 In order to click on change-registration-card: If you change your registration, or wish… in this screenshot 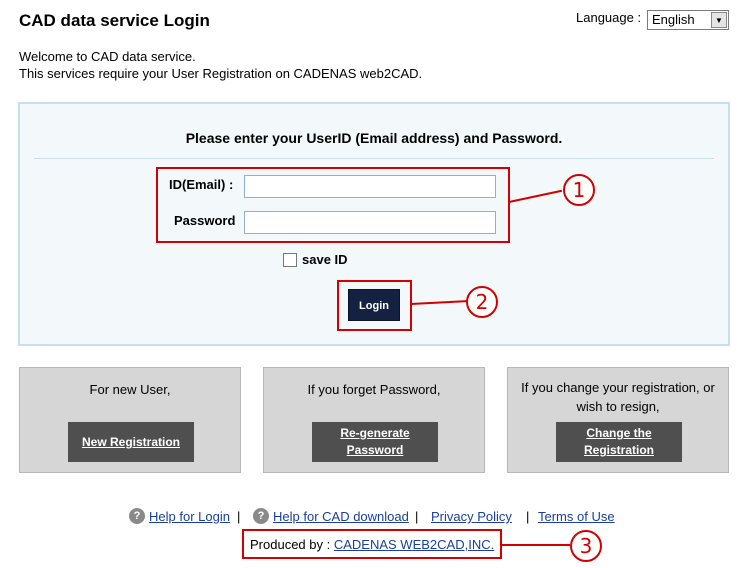, I will do `click(618, 420)`.